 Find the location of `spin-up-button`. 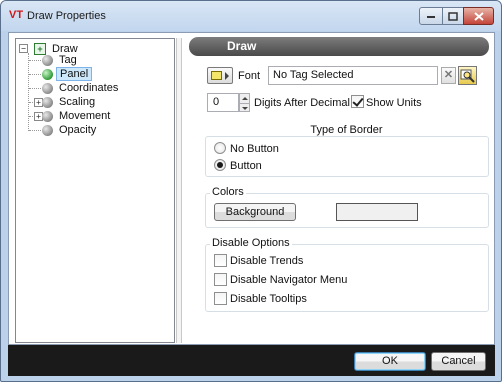

spin-up-button is located at coordinates (244, 98).